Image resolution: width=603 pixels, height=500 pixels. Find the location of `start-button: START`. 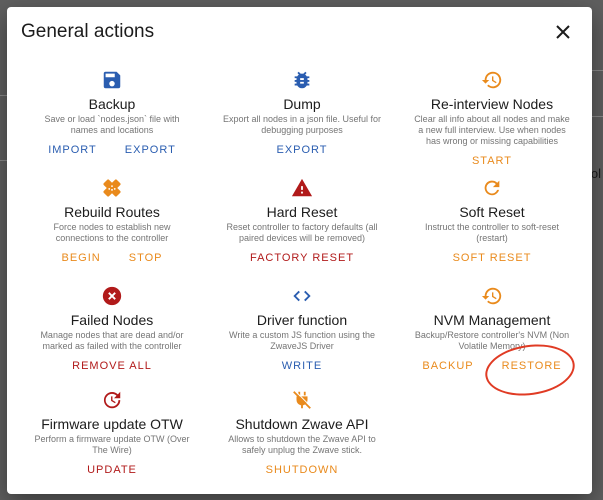

start-button: START is located at coordinates (492, 161).